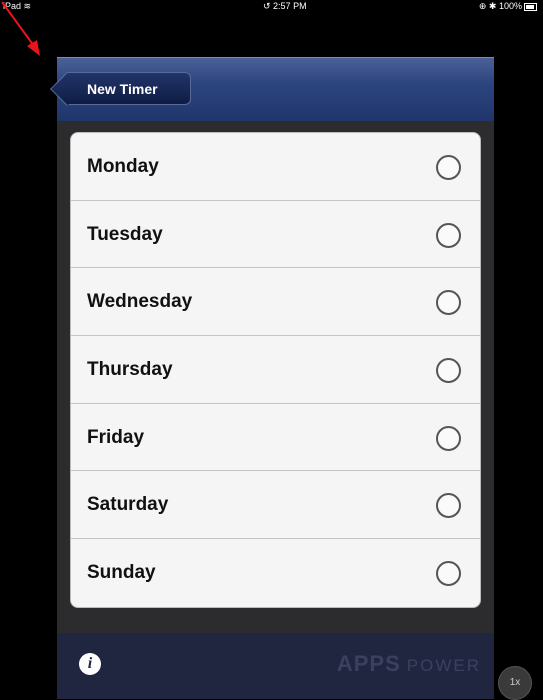  Describe the element at coordinates (408, 663) in the screenshot. I see `brand-logo: APPS POWER` at that location.